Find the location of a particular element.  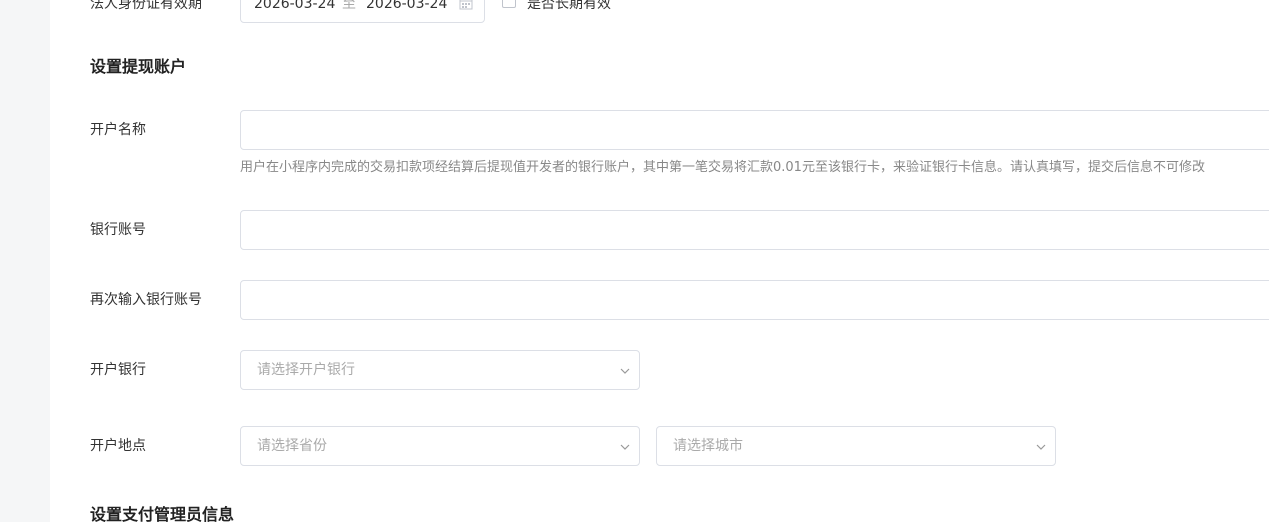

bank-account-label: 银行账号 is located at coordinates (118, 230).